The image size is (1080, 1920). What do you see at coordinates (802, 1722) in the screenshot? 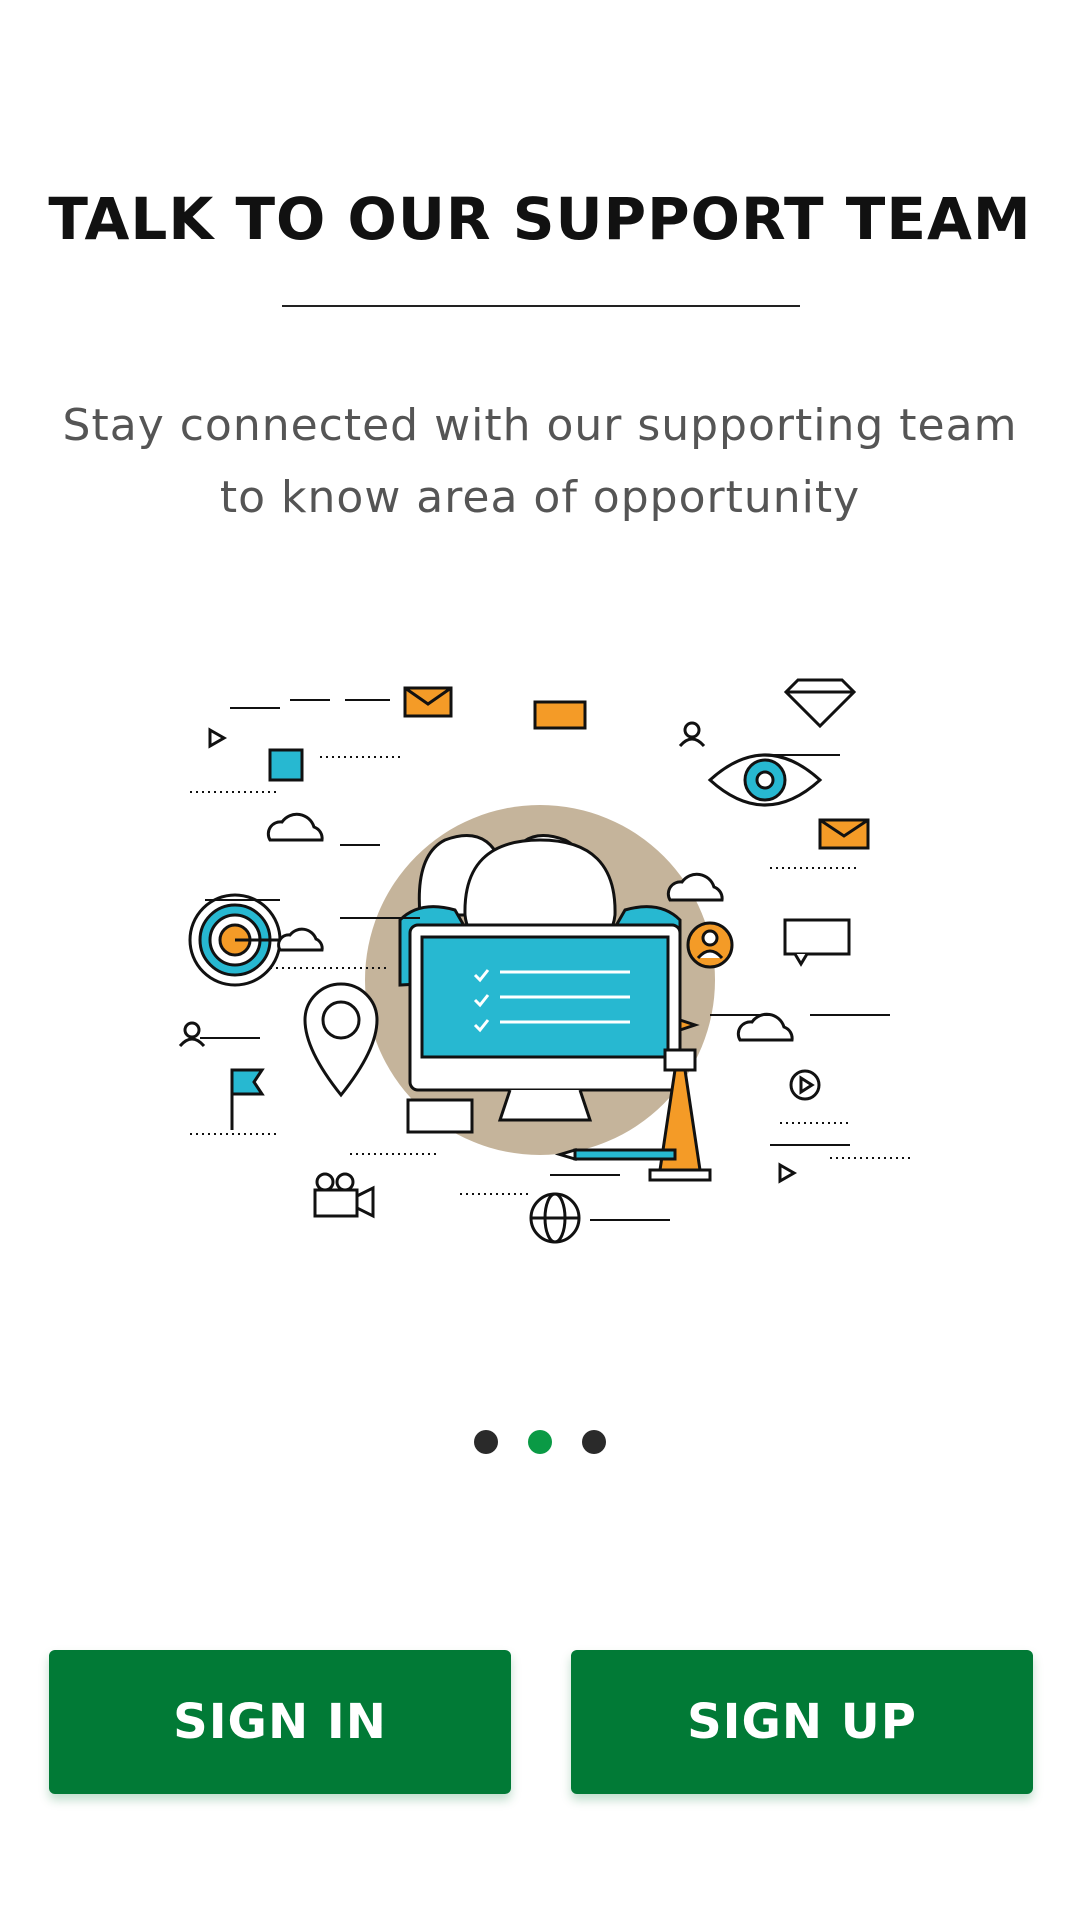
I see `sign-up-button: SIGN UP` at bounding box center [802, 1722].